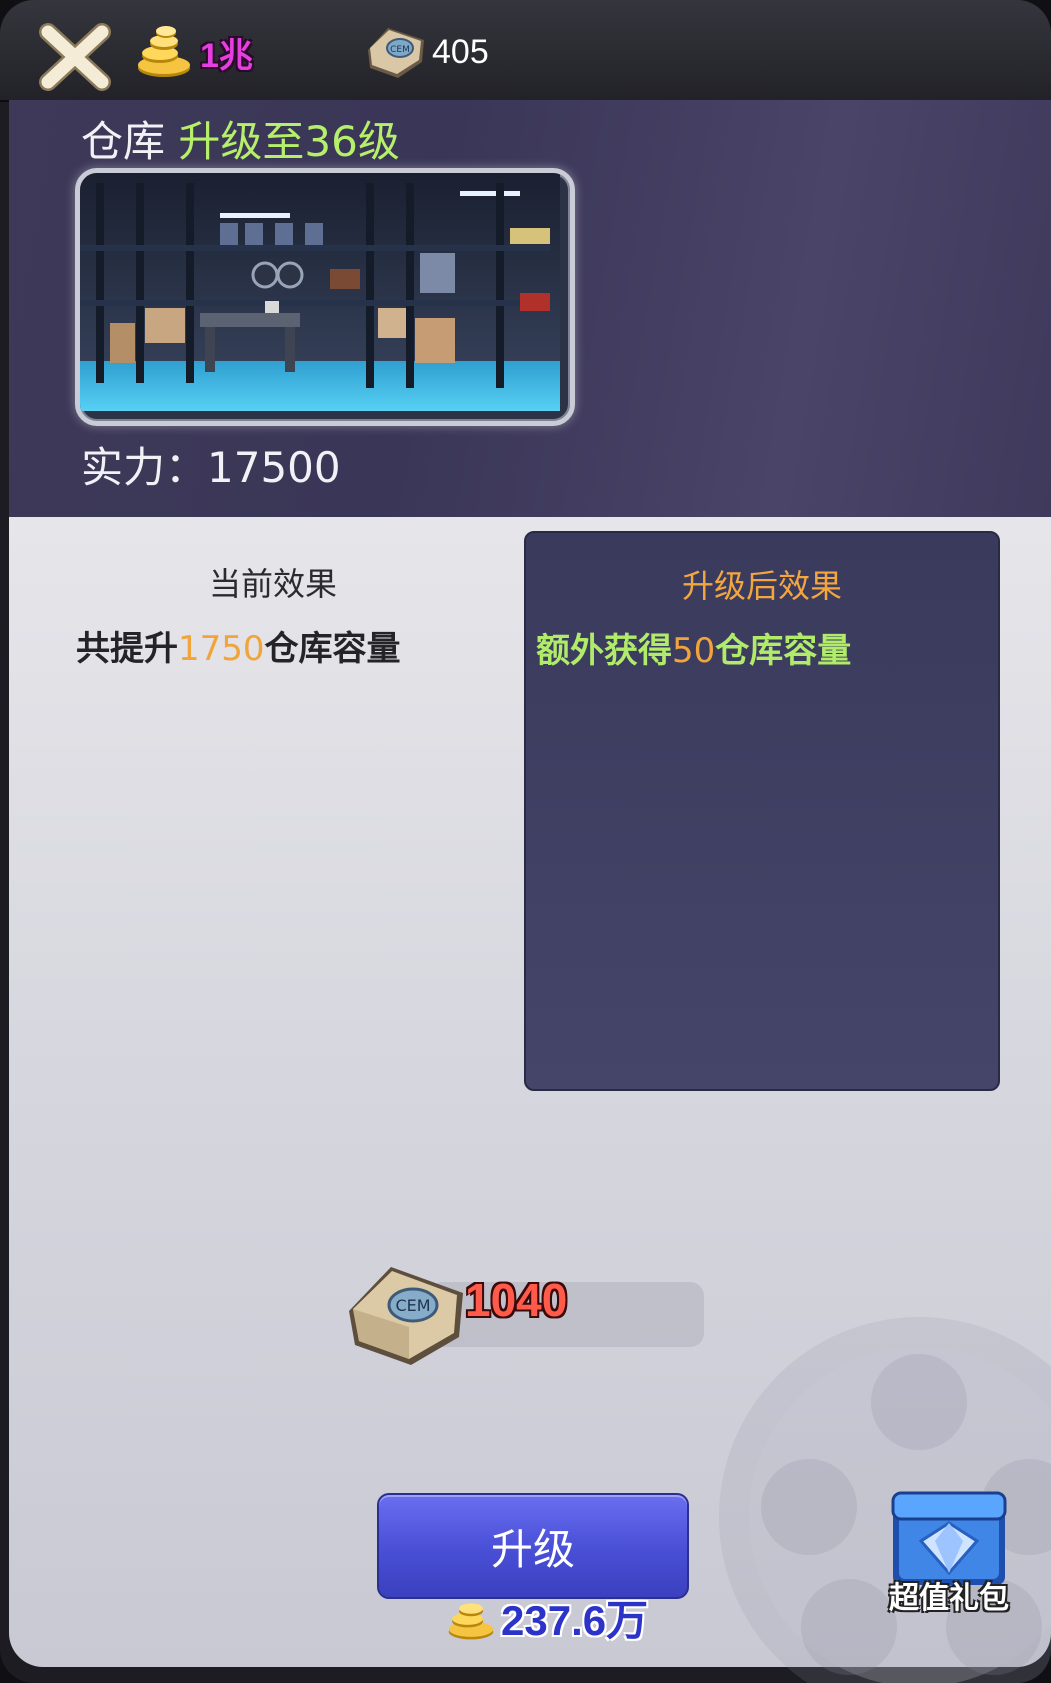  What do you see at coordinates (332, 649) in the screenshot?
I see `current-effect-suffix: 仓库容量` at bounding box center [332, 649].